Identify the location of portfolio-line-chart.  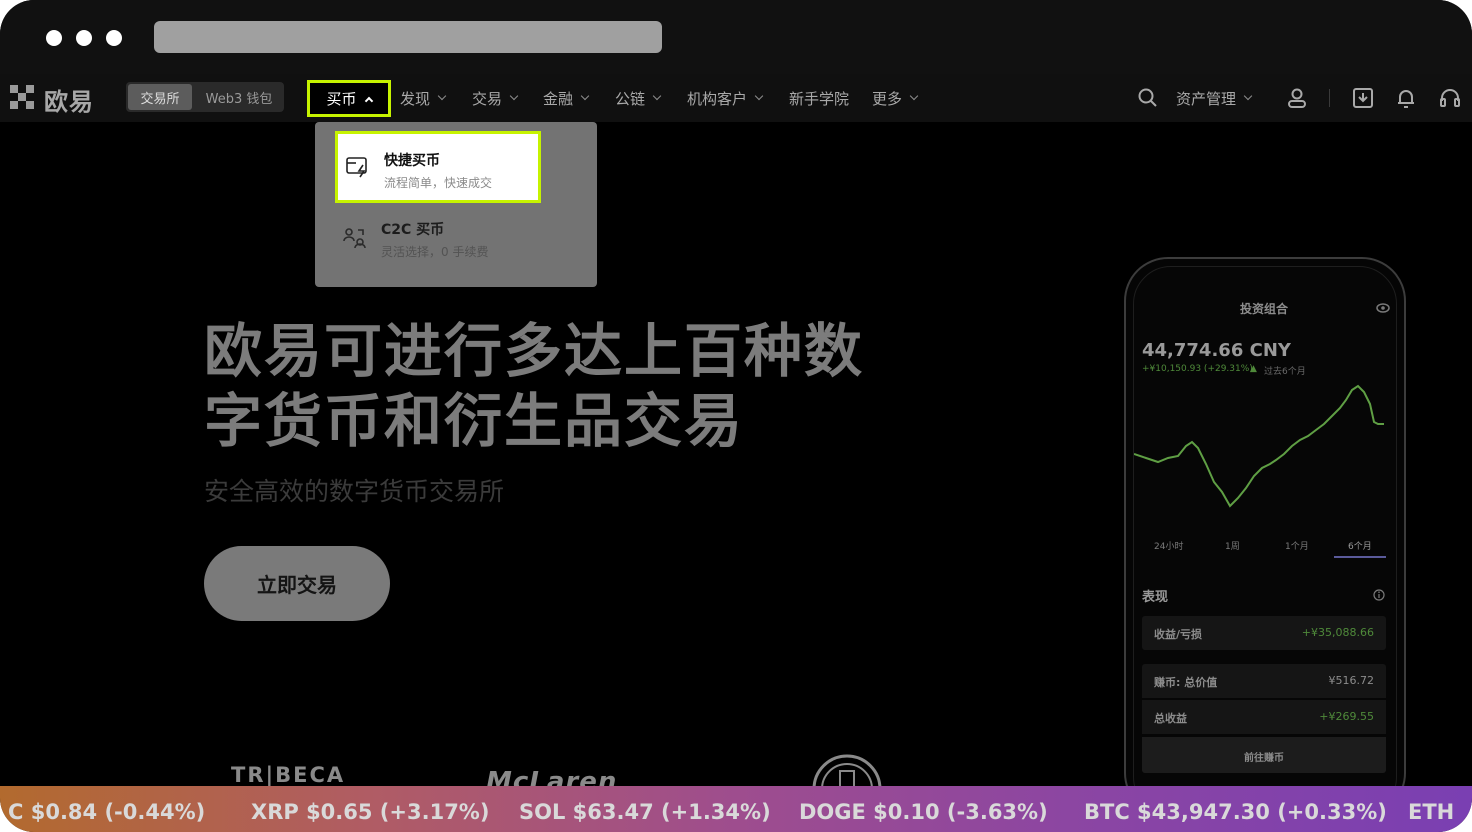
(1259, 446).